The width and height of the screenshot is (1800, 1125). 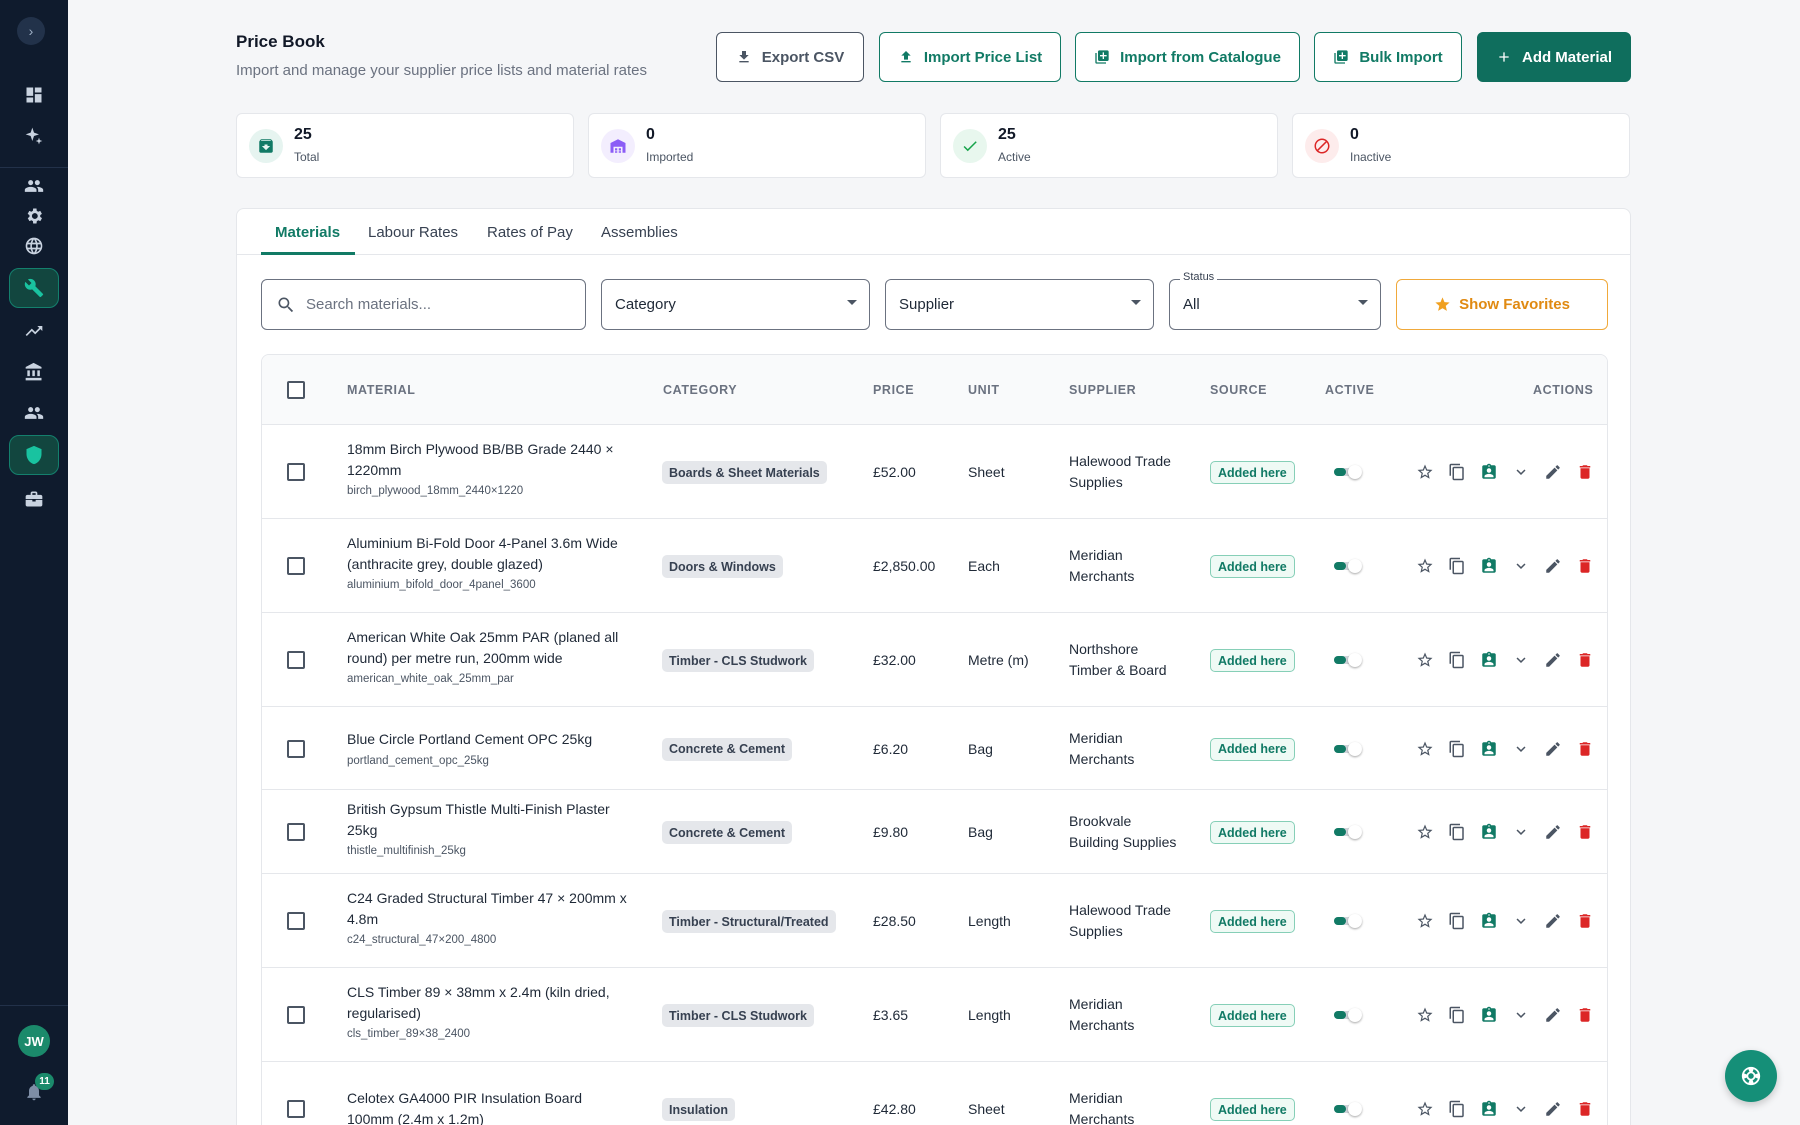 I want to click on dashboard-icon, so click(x=34, y=95).